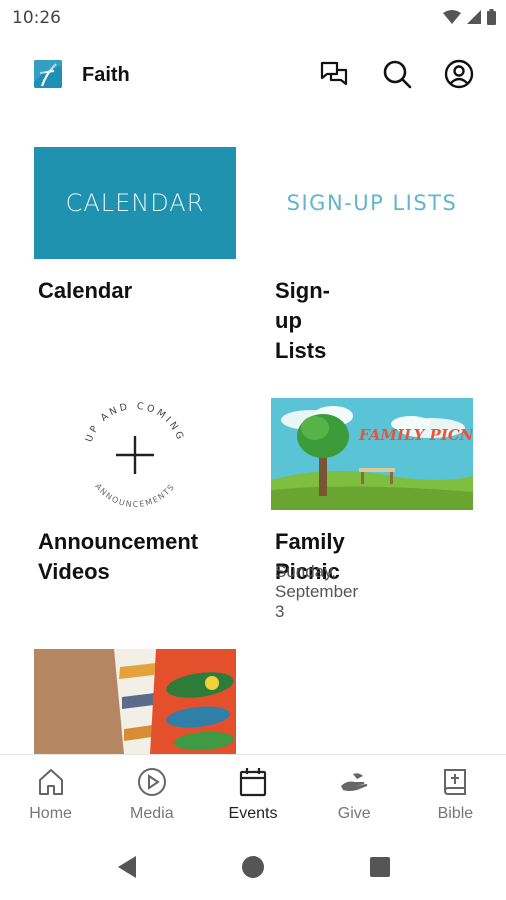  What do you see at coordinates (455, 813) in the screenshot?
I see `nav-label-bible: Bible` at bounding box center [455, 813].